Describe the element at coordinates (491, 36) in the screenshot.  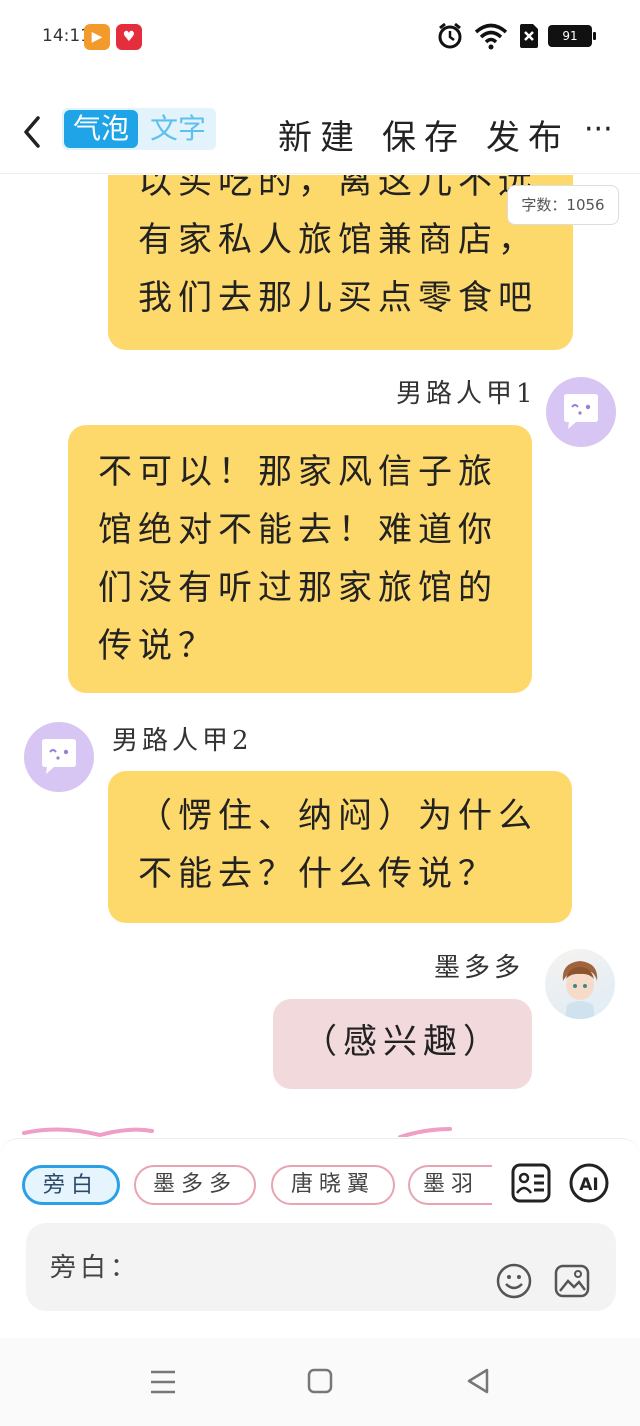
I see `wifi-icon` at that location.